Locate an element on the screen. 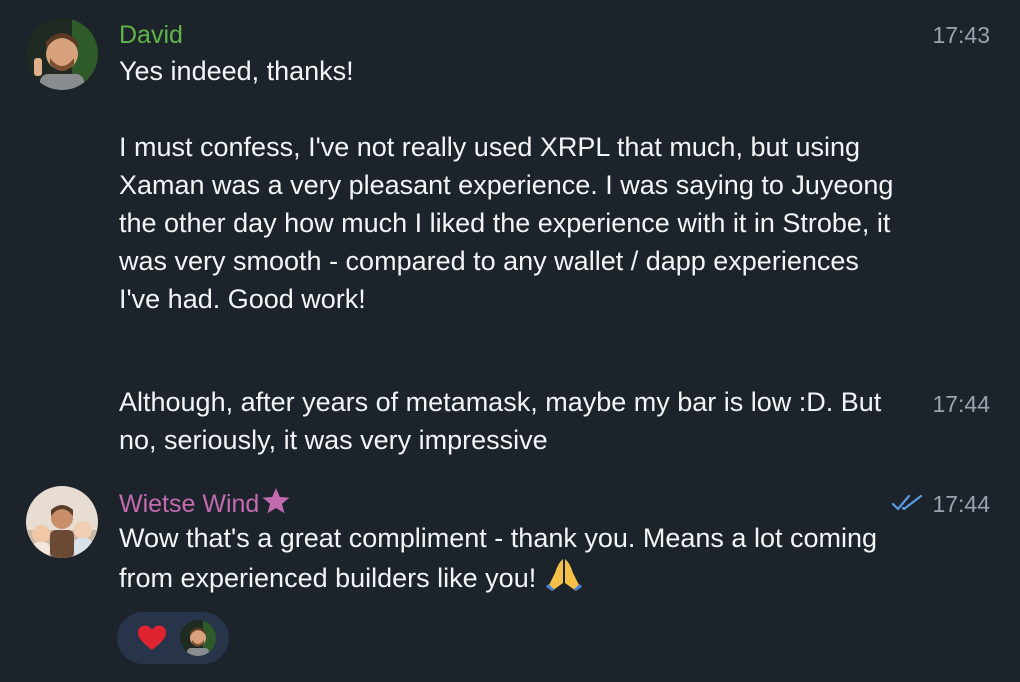 The image size is (1020, 682). avatar-wietse is located at coordinates (62, 522).